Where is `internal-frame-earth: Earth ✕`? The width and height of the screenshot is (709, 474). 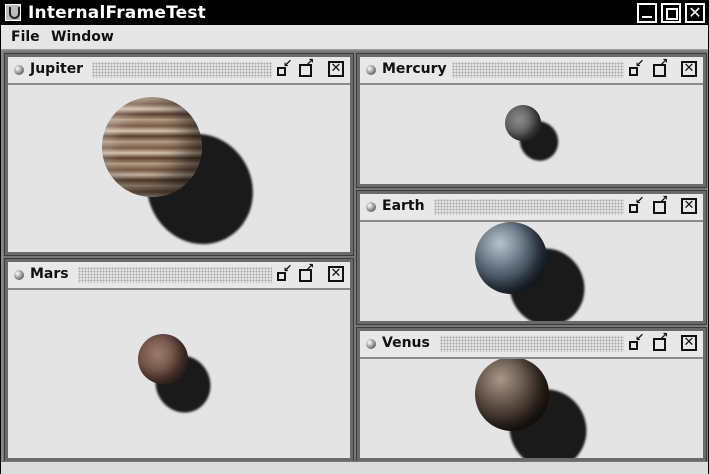
internal-frame-earth: Earth ✕ is located at coordinates (531, 257).